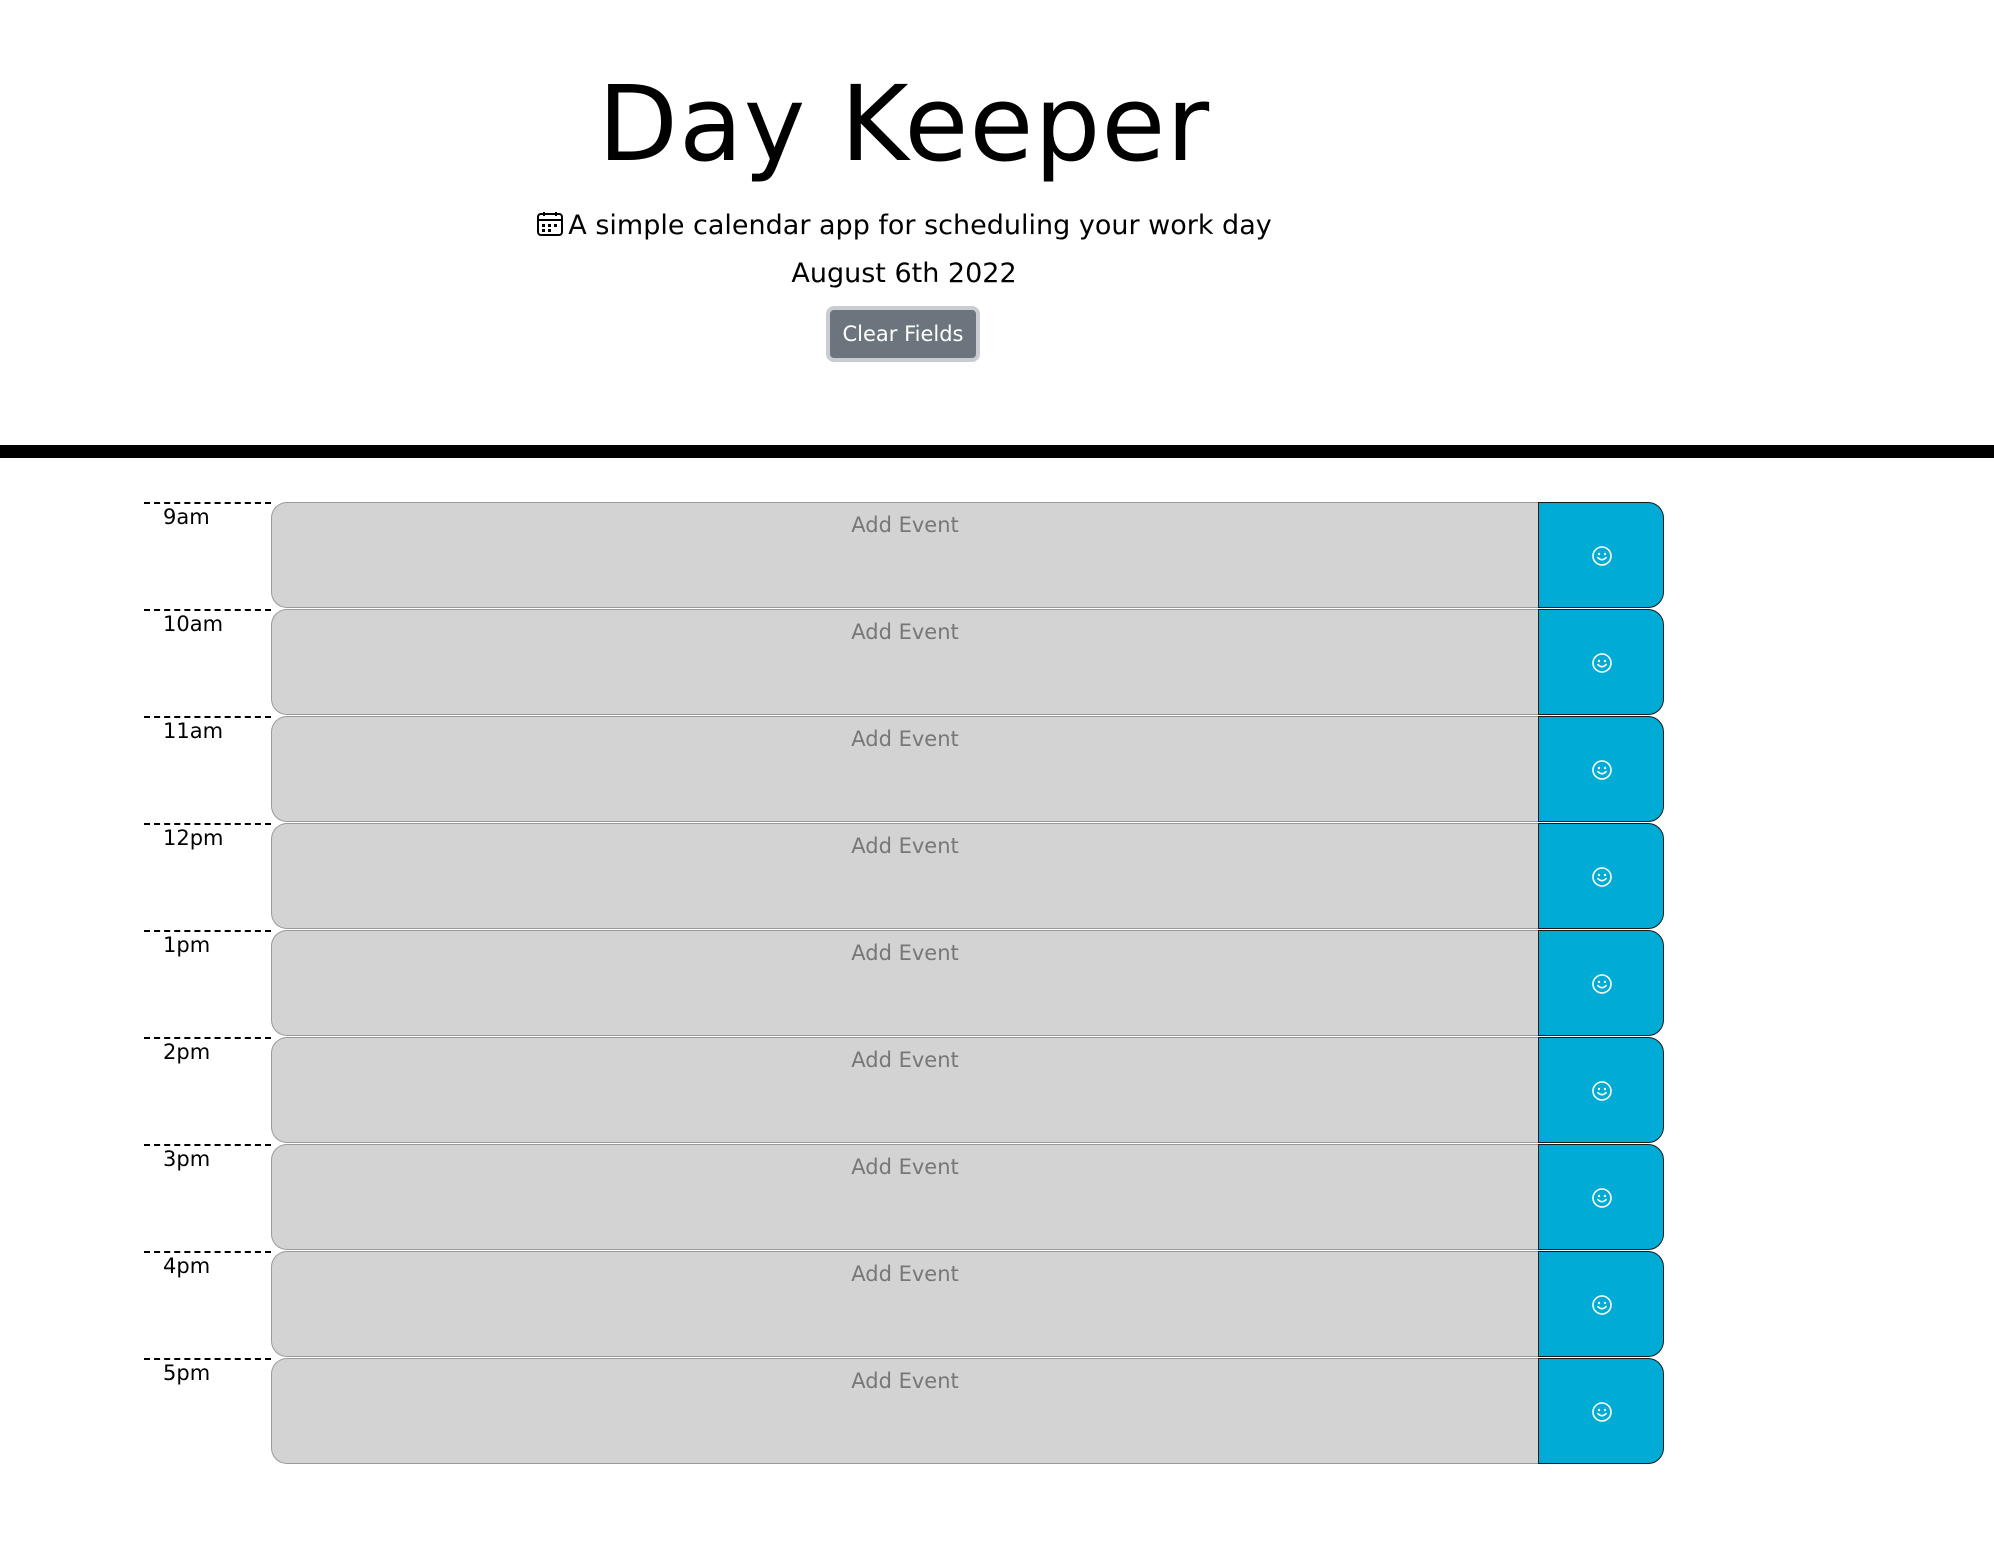  Describe the element at coordinates (207, 983) in the screenshot. I see `hour-label: 1pm` at that location.